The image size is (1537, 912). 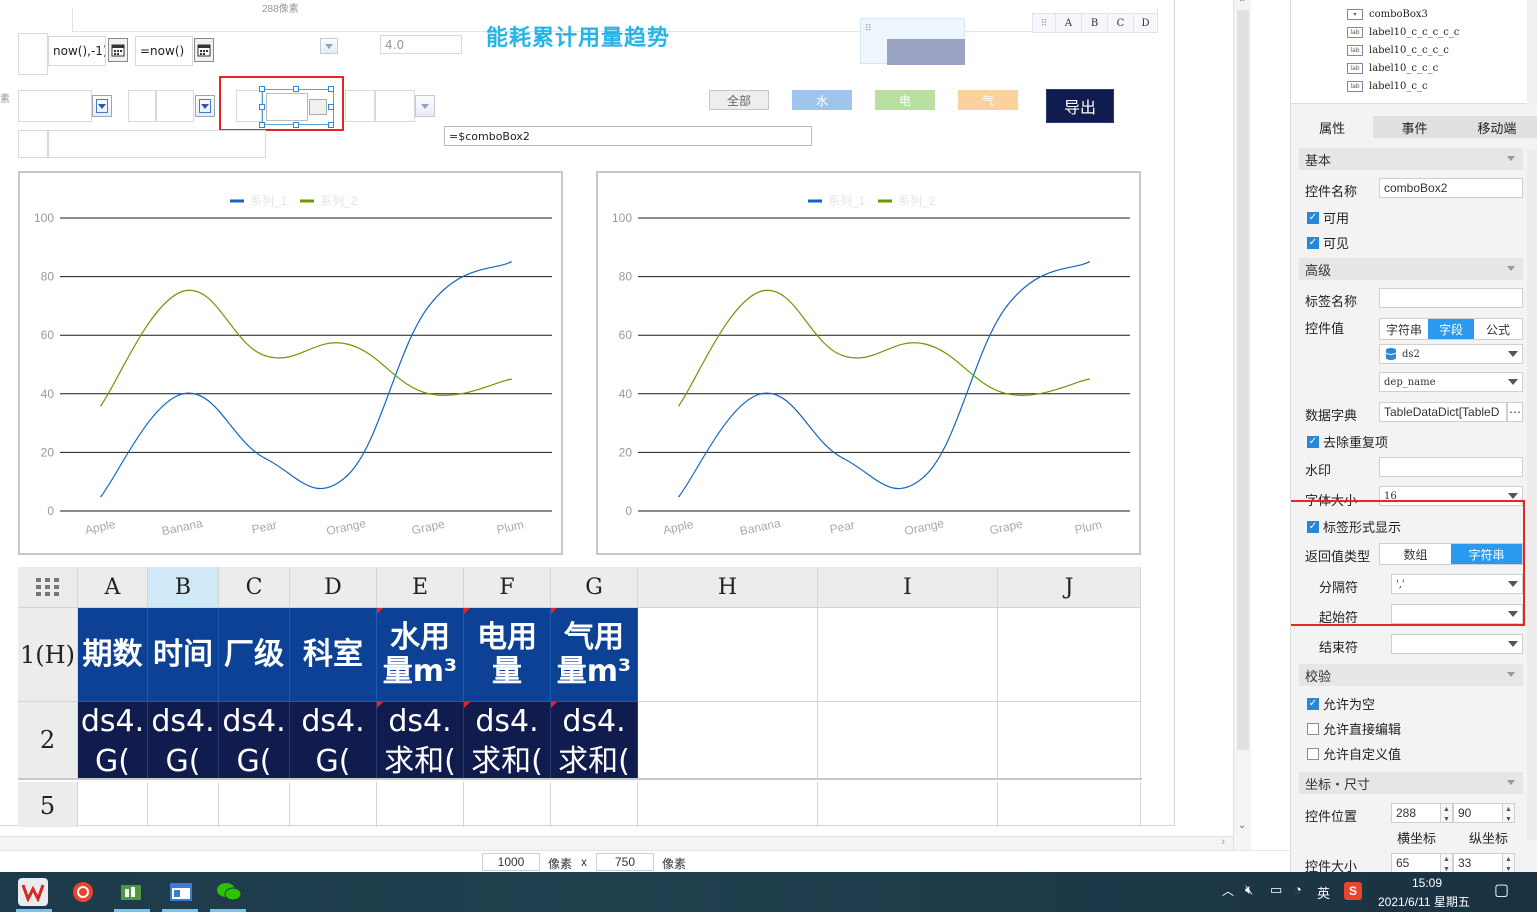 What do you see at coordinates (1451, 467) in the screenshot?
I see `watermark-input` at bounding box center [1451, 467].